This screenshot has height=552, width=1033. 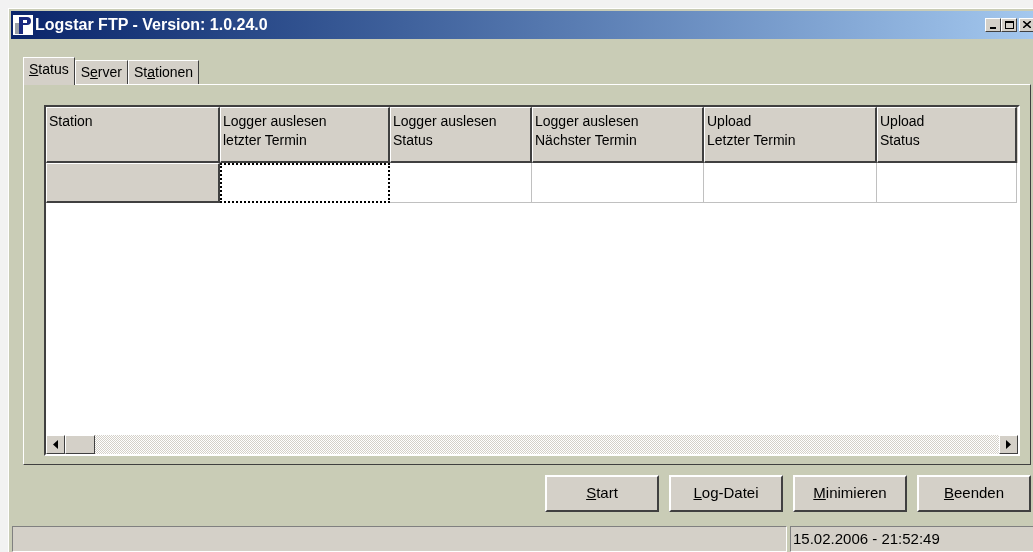 I want to click on left-arrow-icon, so click(x=55, y=444).